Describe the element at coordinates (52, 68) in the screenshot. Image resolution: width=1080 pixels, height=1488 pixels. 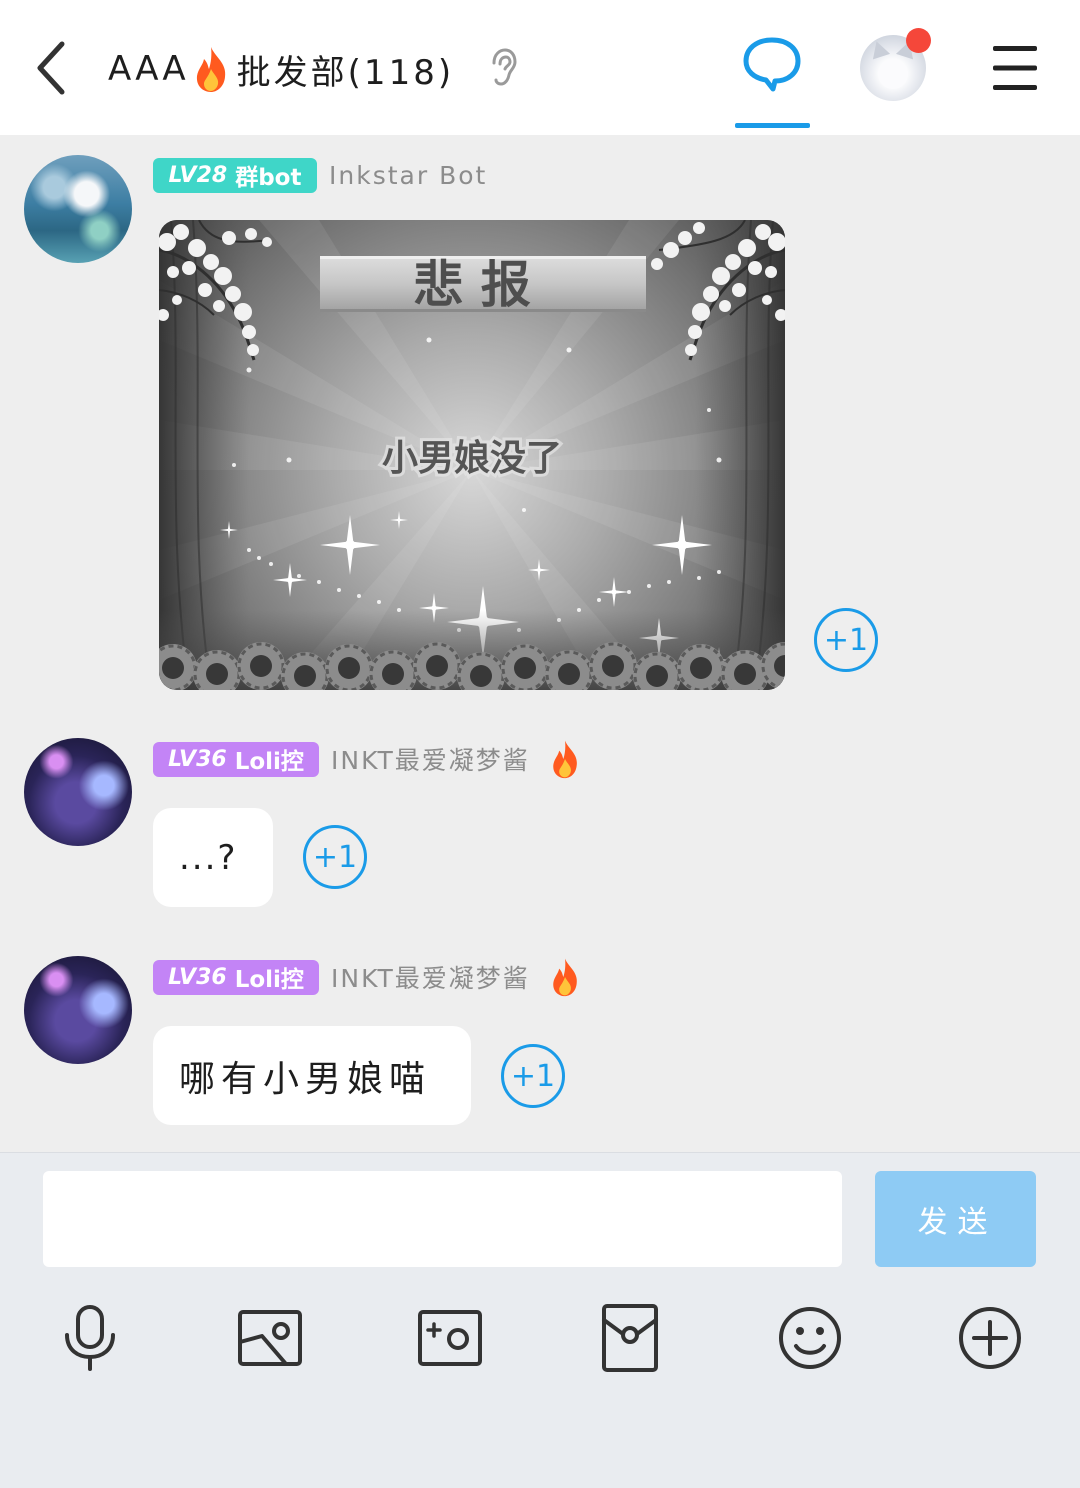
I see `back-arrow-icon` at that location.